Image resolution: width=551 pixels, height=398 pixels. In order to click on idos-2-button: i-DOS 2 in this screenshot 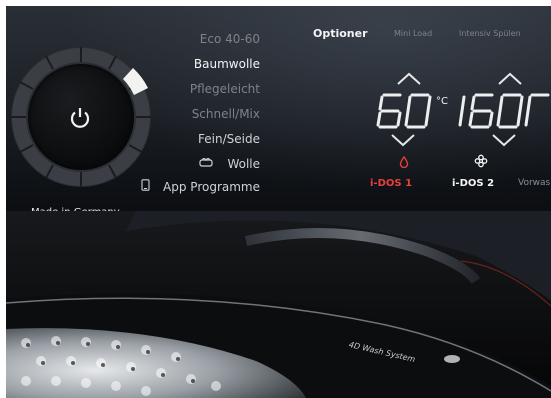, I will do `click(473, 183)`.